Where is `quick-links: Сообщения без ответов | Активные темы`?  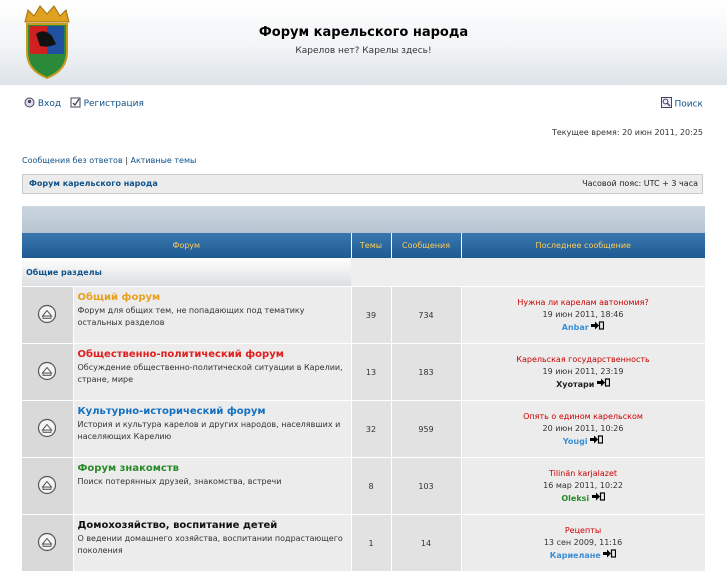
quick-links: Сообщения без ответов | Активные темы is located at coordinates (109, 160).